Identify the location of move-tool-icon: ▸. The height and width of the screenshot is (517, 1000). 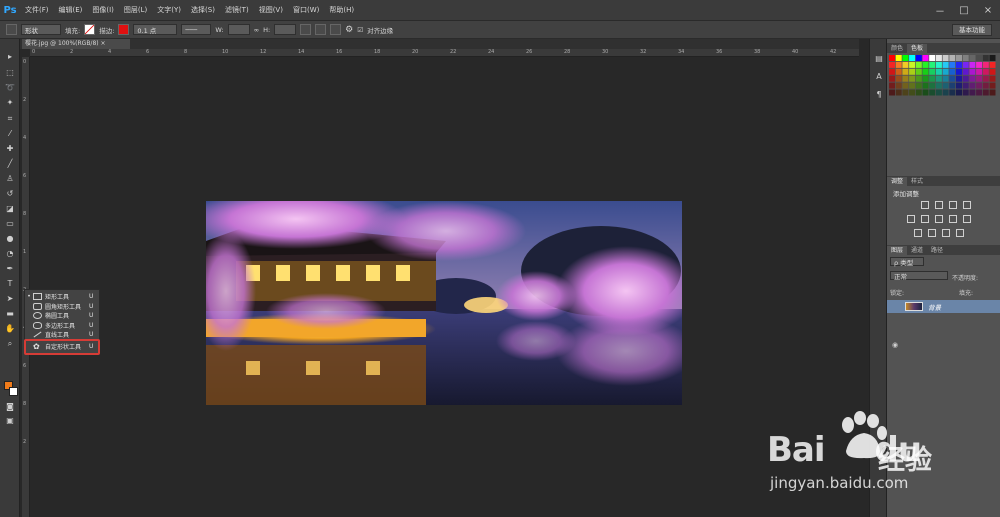
(10, 57).